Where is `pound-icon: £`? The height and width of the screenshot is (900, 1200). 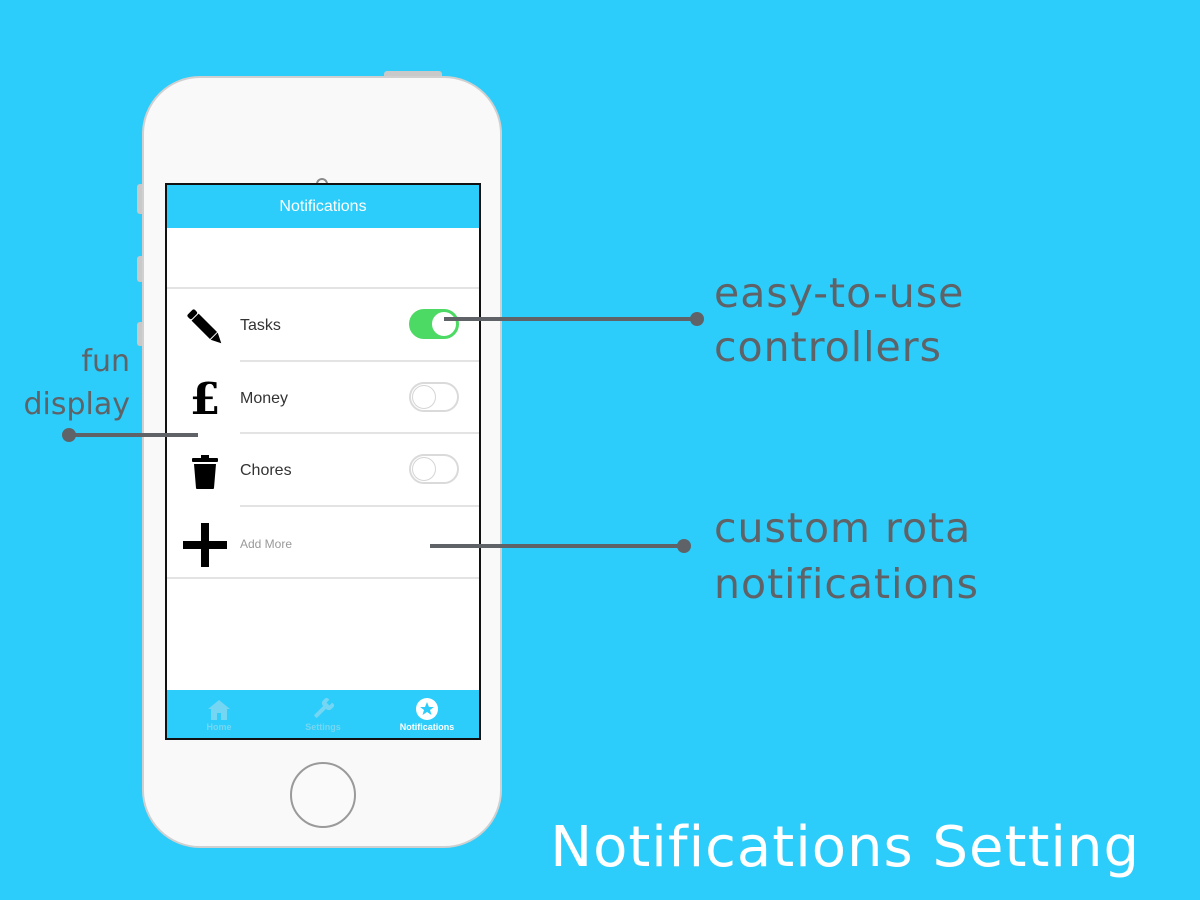 pound-icon: £ is located at coordinates (205, 400).